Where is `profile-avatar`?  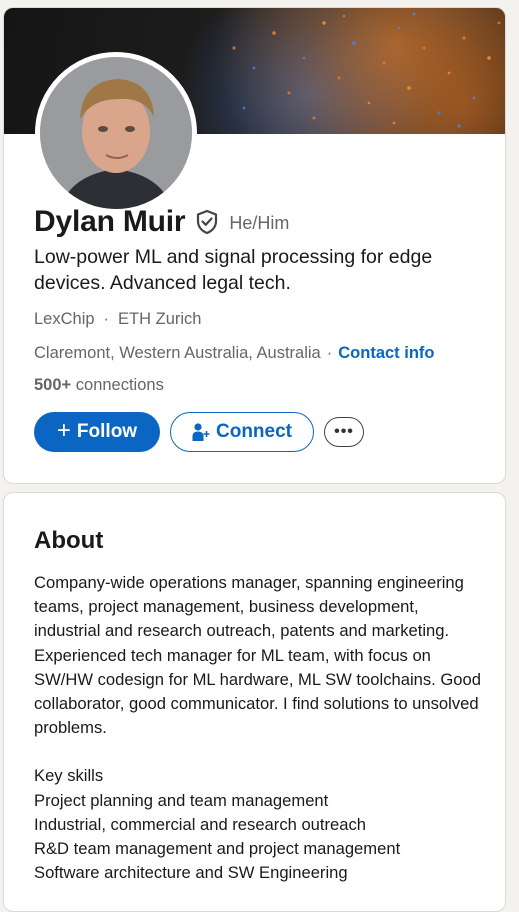
profile-avatar is located at coordinates (116, 133).